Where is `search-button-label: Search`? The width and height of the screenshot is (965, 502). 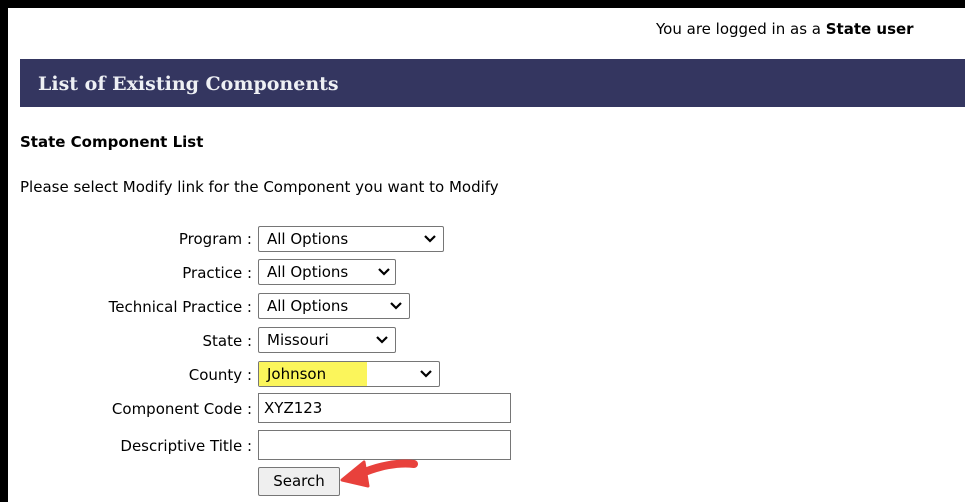 search-button-label: Search is located at coordinates (299, 481).